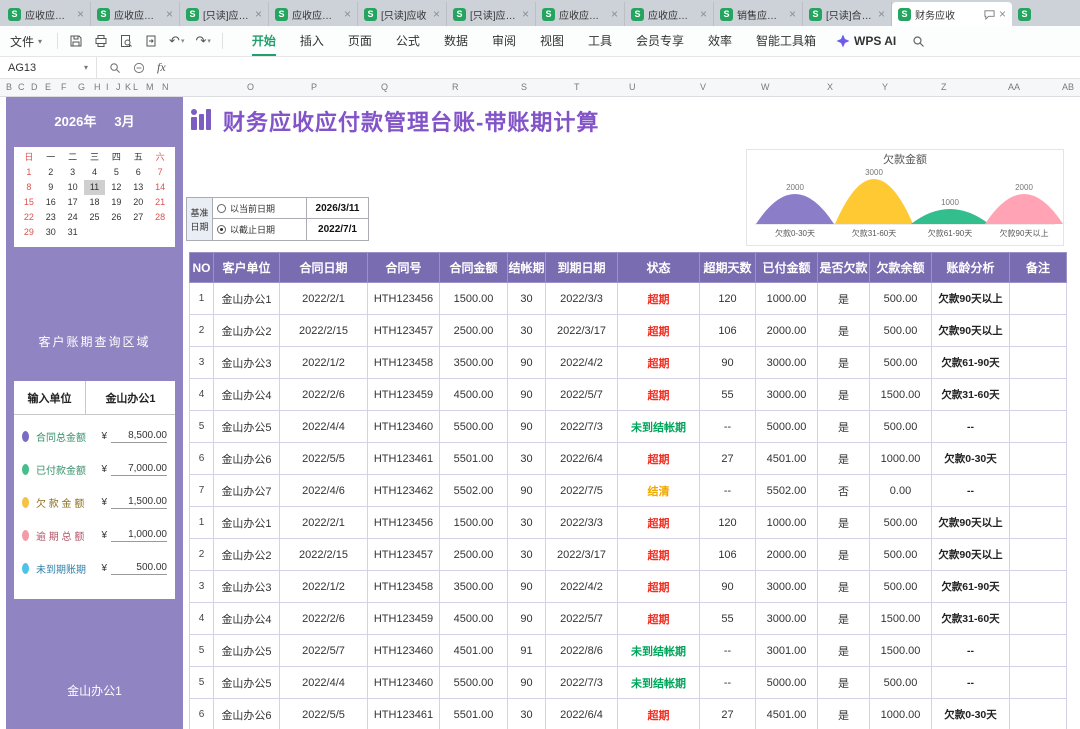 The width and height of the screenshot is (1080, 729). What do you see at coordinates (830, 87) in the screenshot?
I see `column-letter: X` at bounding box center [830, 87].